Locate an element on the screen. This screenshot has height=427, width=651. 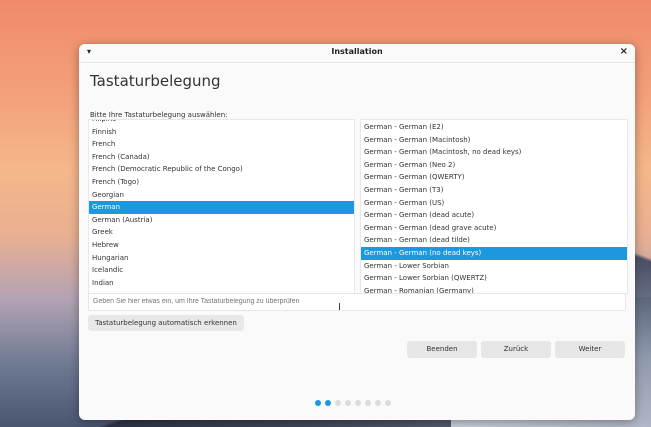
title-bar: ▾ Installation × is located at coordinates (357, 53).